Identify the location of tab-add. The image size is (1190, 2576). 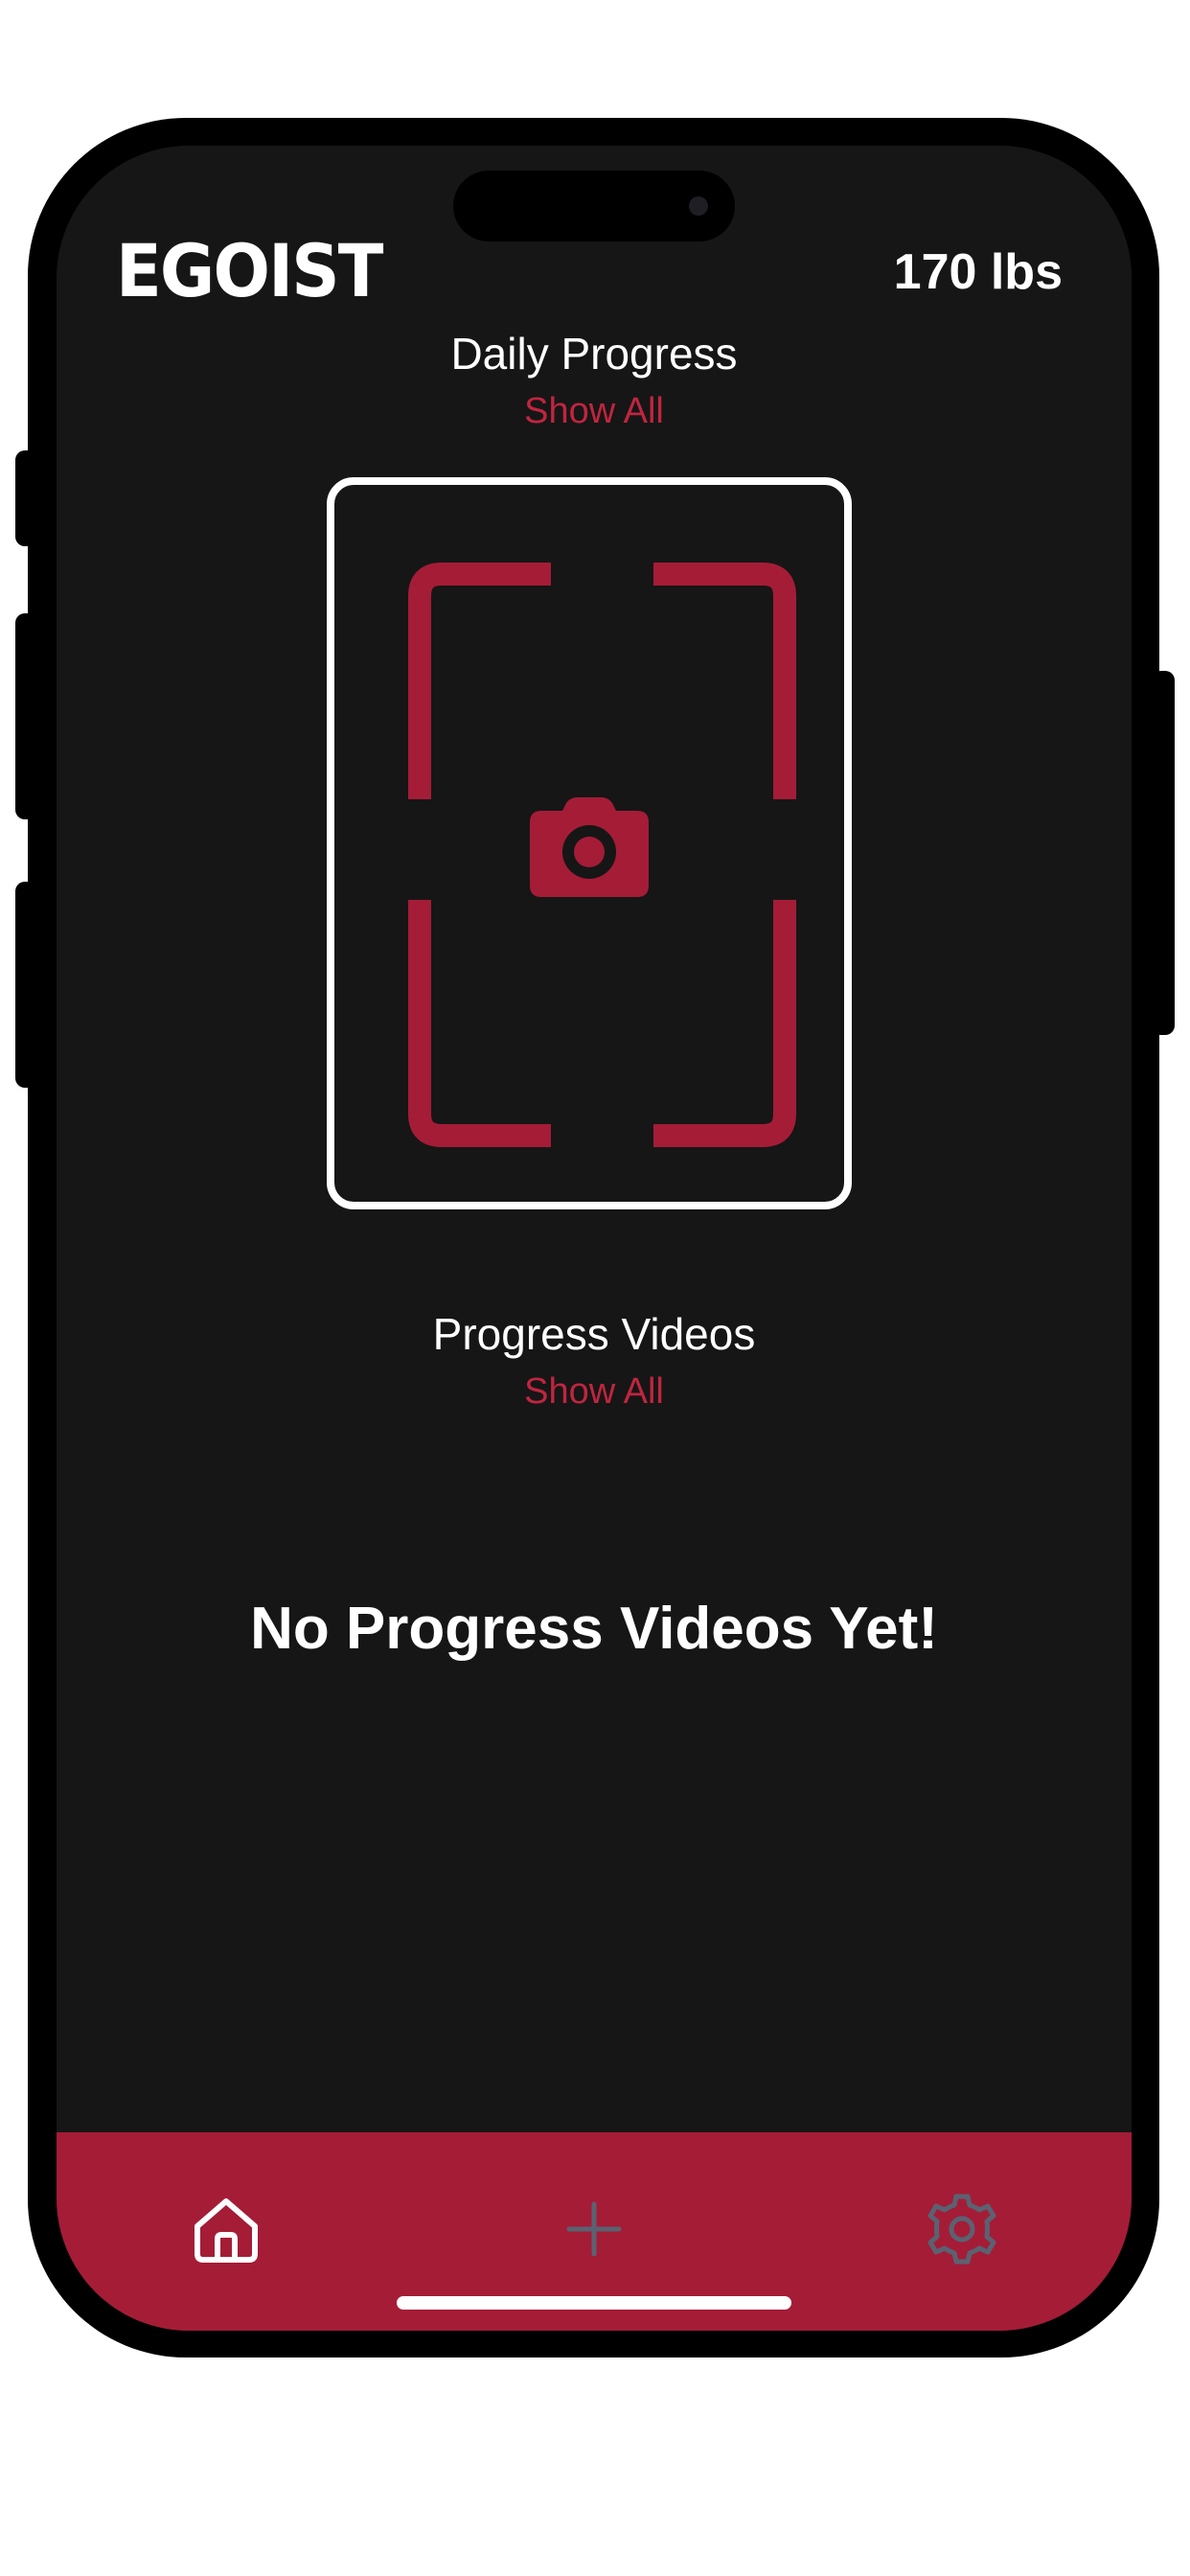
(594, 2229).